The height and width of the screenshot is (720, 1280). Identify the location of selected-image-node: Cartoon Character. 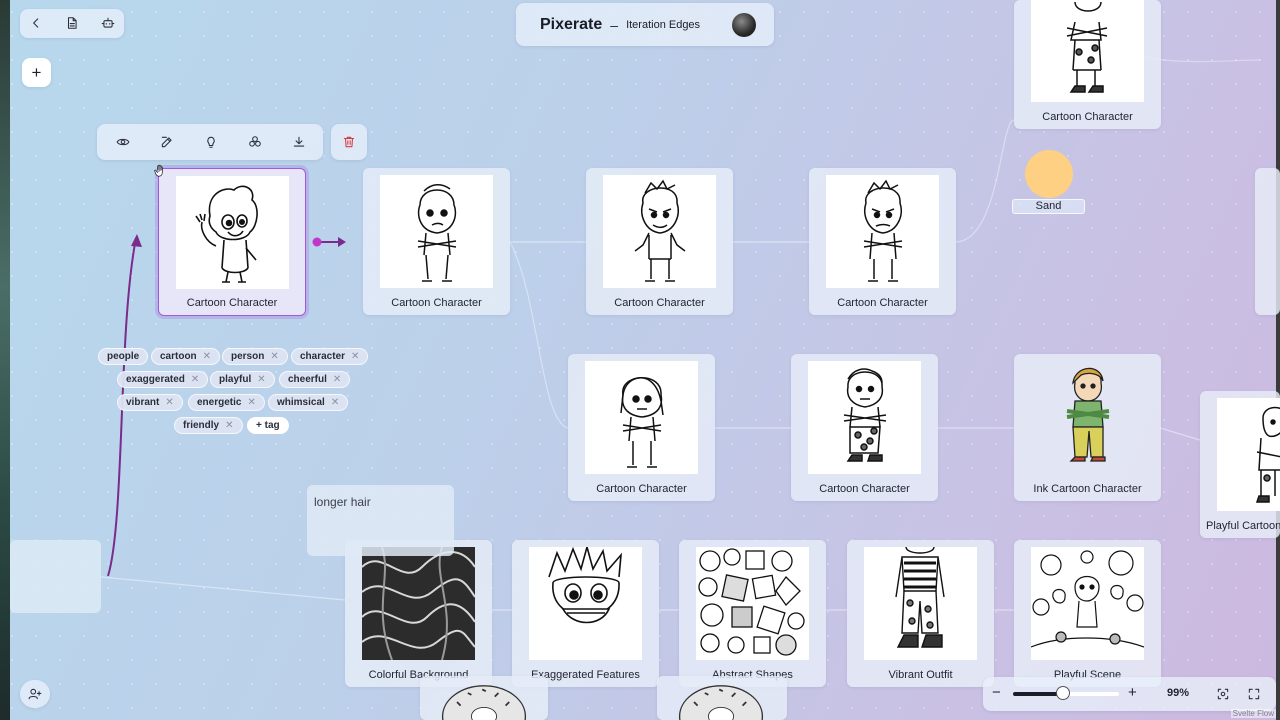
(232, 242).